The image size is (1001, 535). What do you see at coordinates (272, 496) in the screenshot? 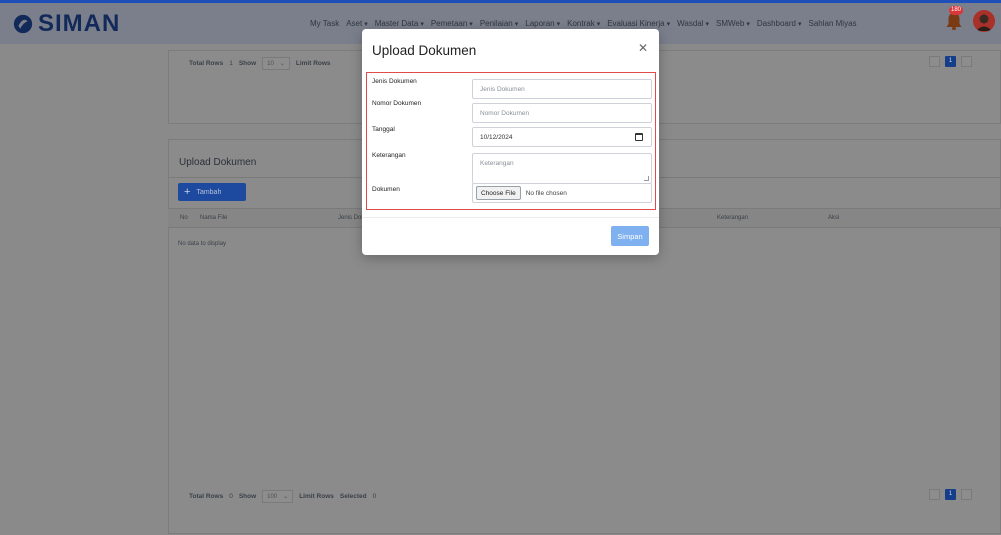
I see `rows-per-page-value: 100` at bounding box center [272, 496].